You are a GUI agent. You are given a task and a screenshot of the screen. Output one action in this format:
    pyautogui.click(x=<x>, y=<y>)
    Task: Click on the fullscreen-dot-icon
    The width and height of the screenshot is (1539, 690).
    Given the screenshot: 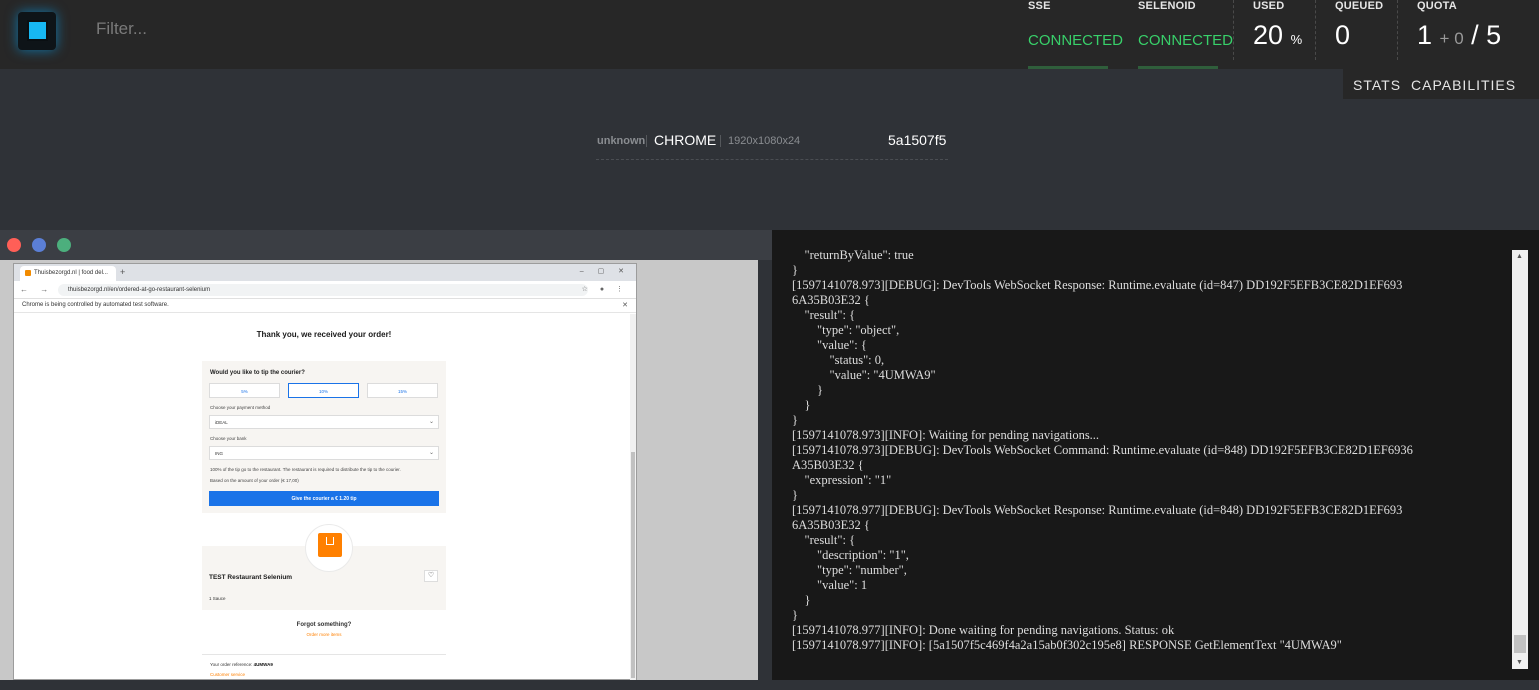 What is the action you would take?
    pyautogui.click(x=64, y=245)
    